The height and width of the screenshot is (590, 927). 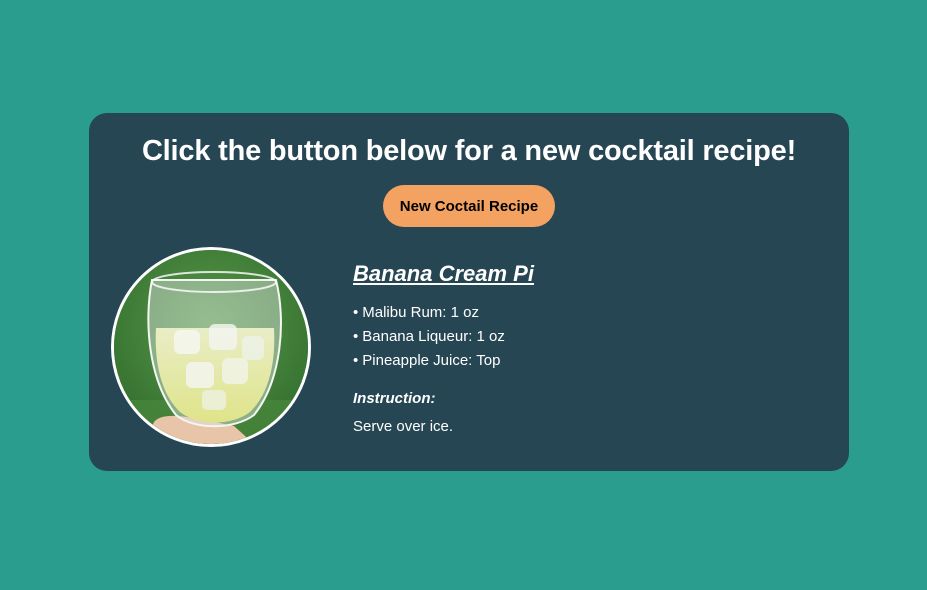 I want to click on instruction-label: Instruction:, so click(x=394, y=398).